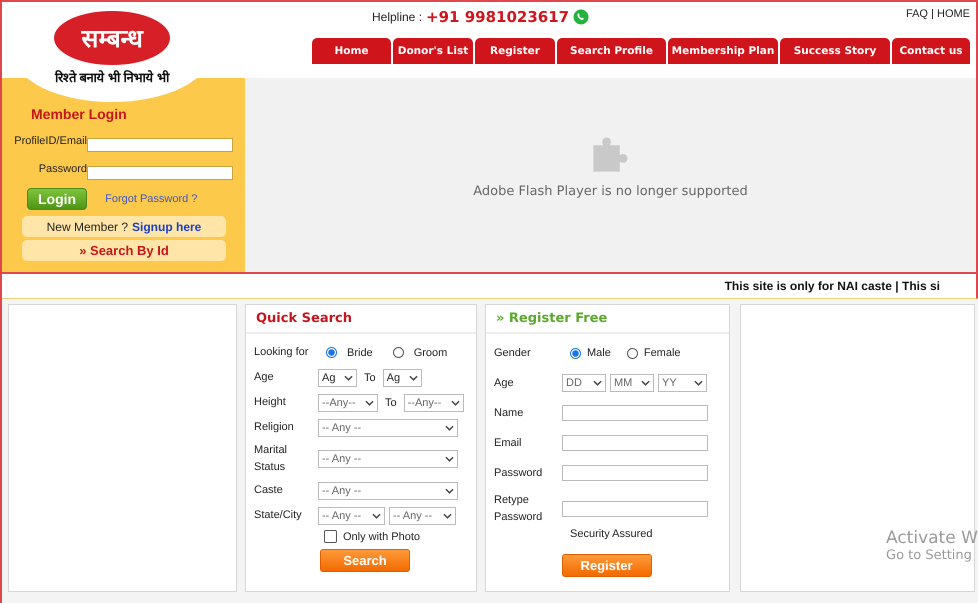 The image size is (978, 603). Describe the element at coordinates (431, 352) in the screenshot. I see `radio-label: Groom` at that location.